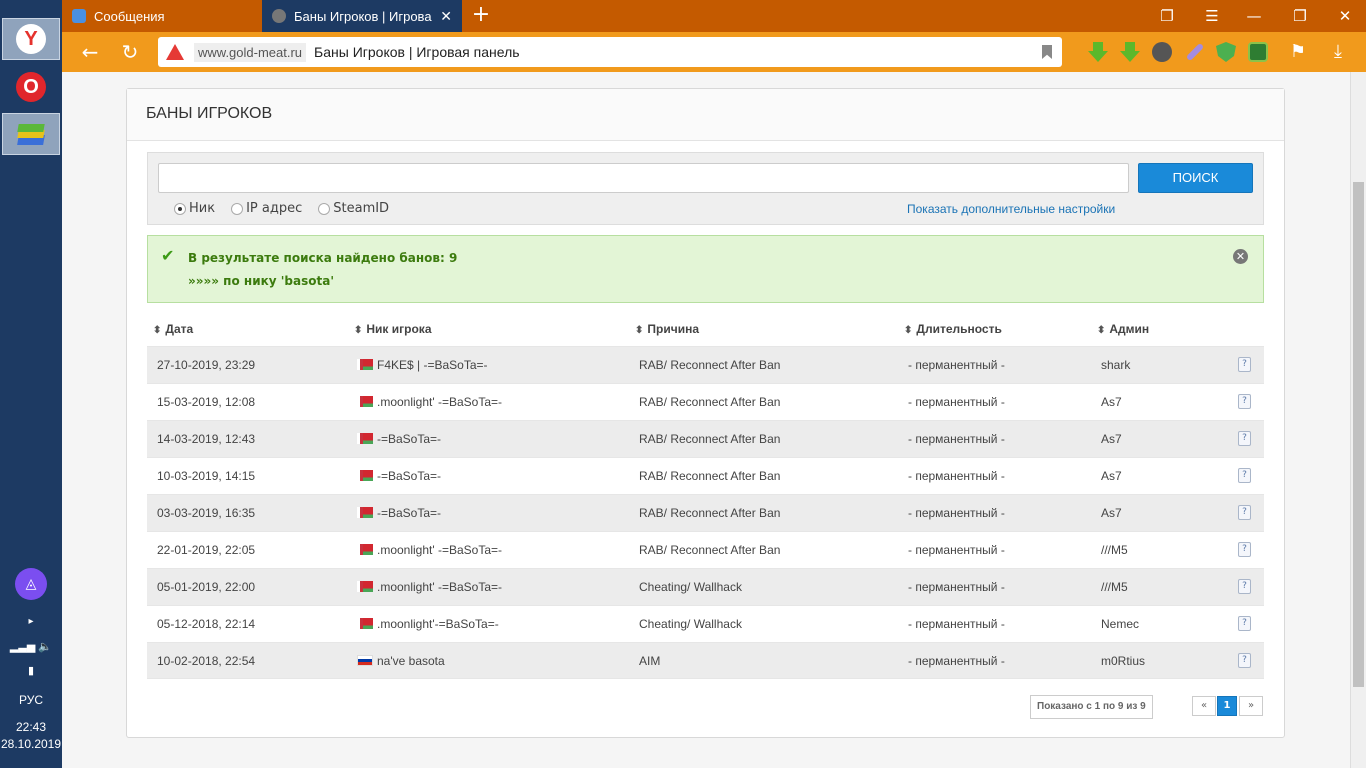 This screenshot has height=768, width=1366. What do you see at coordinates (1358, 434) in the screenshot?
I see `scrollbar-thumb` at bounding box center [1358, 434].